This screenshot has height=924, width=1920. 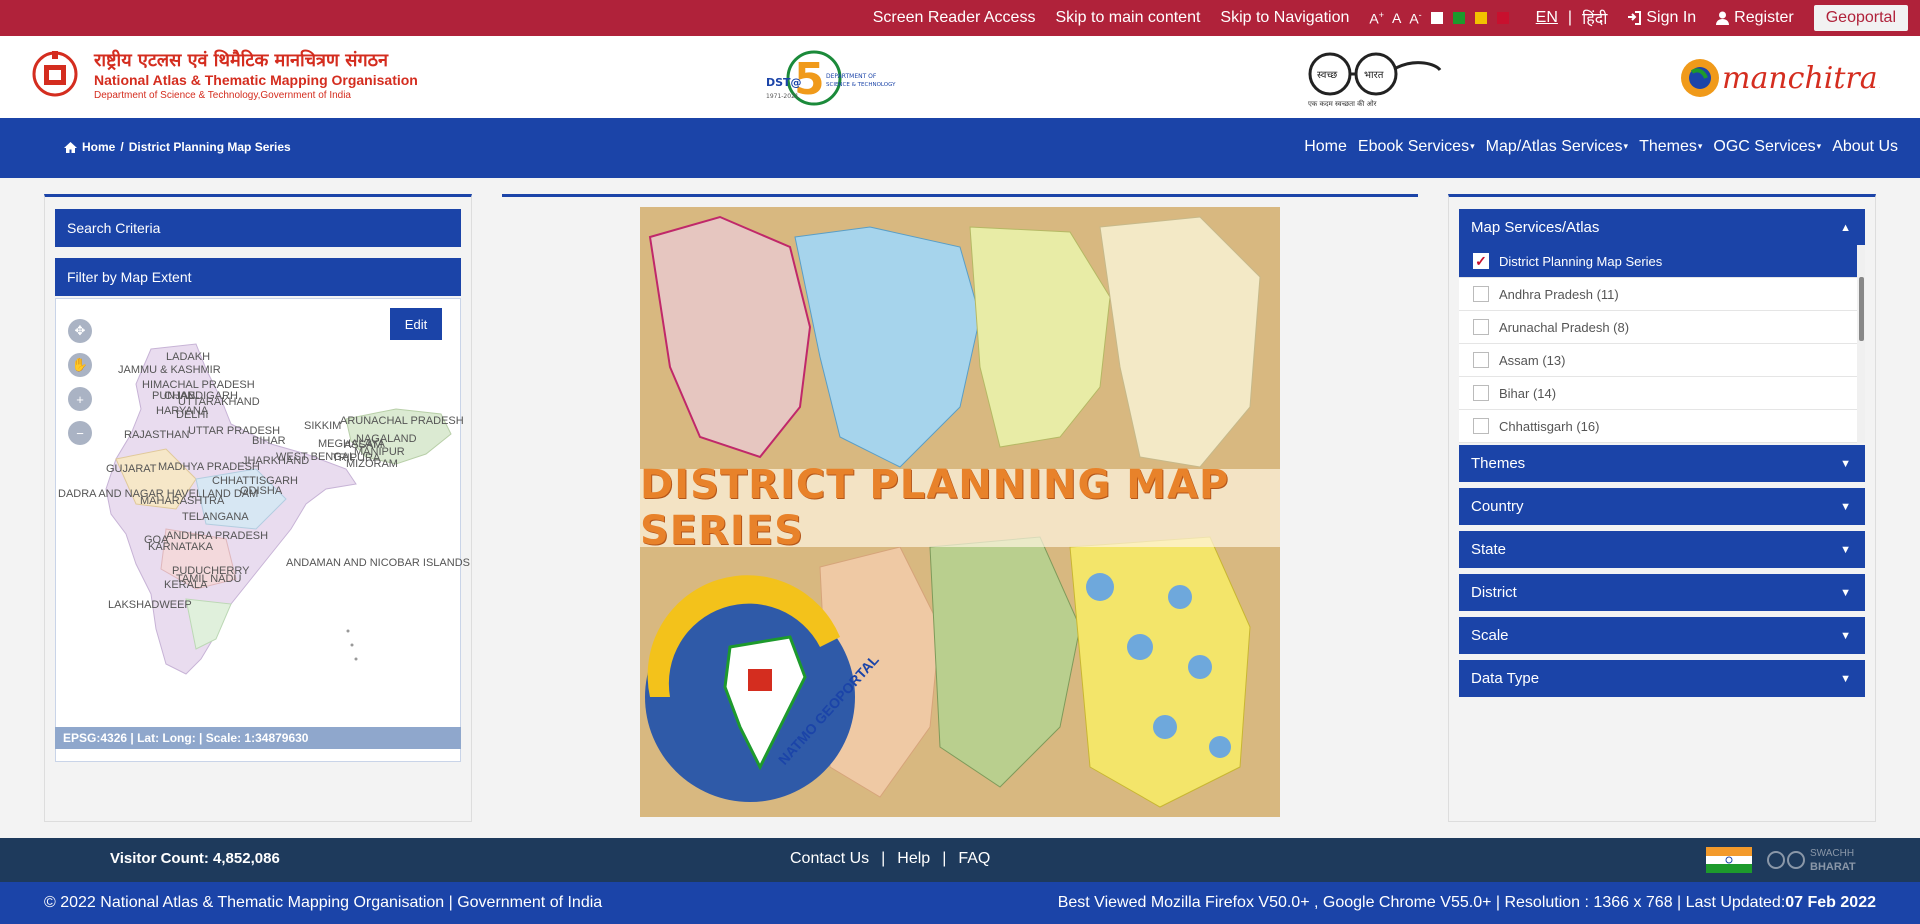 I want to click on svg-text: भारत, so click(x=1374, y=75).